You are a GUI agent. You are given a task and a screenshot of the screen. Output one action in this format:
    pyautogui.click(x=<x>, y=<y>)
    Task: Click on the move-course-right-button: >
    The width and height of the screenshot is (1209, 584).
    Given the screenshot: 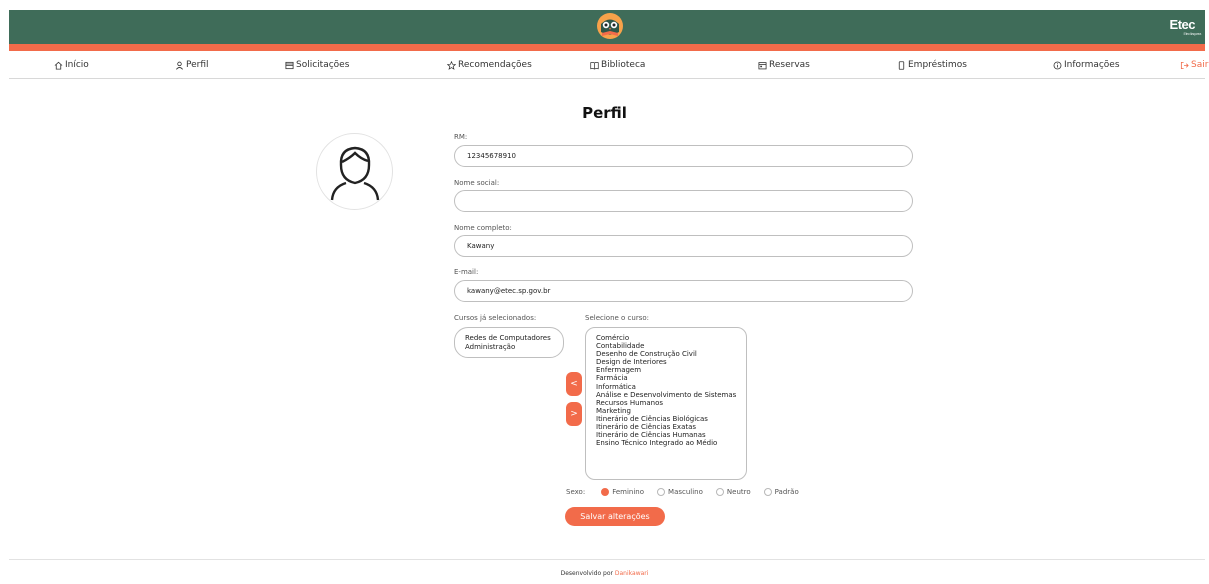 What is the action you would take?
    pyautogui.click(x=574, y=414)
    